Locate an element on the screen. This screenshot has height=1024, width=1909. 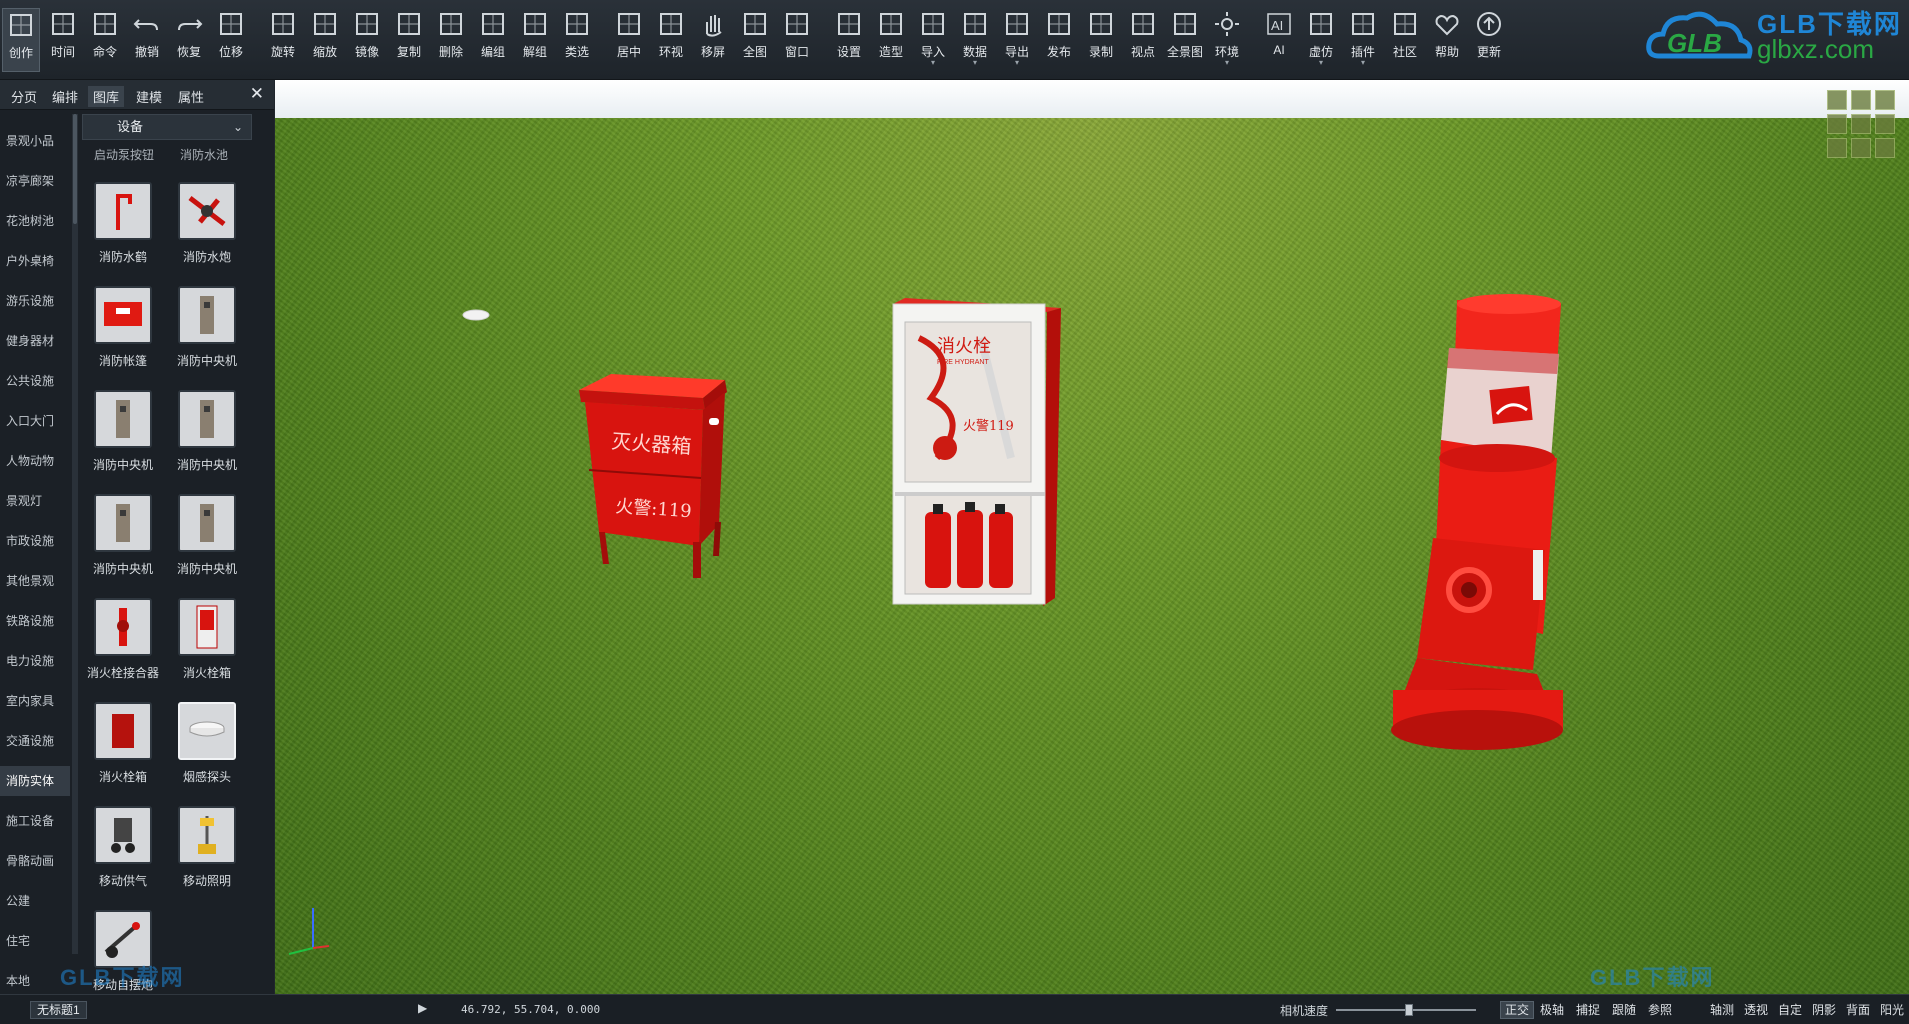
model-item: 烟感探头 is located at coordinates (204, 752).